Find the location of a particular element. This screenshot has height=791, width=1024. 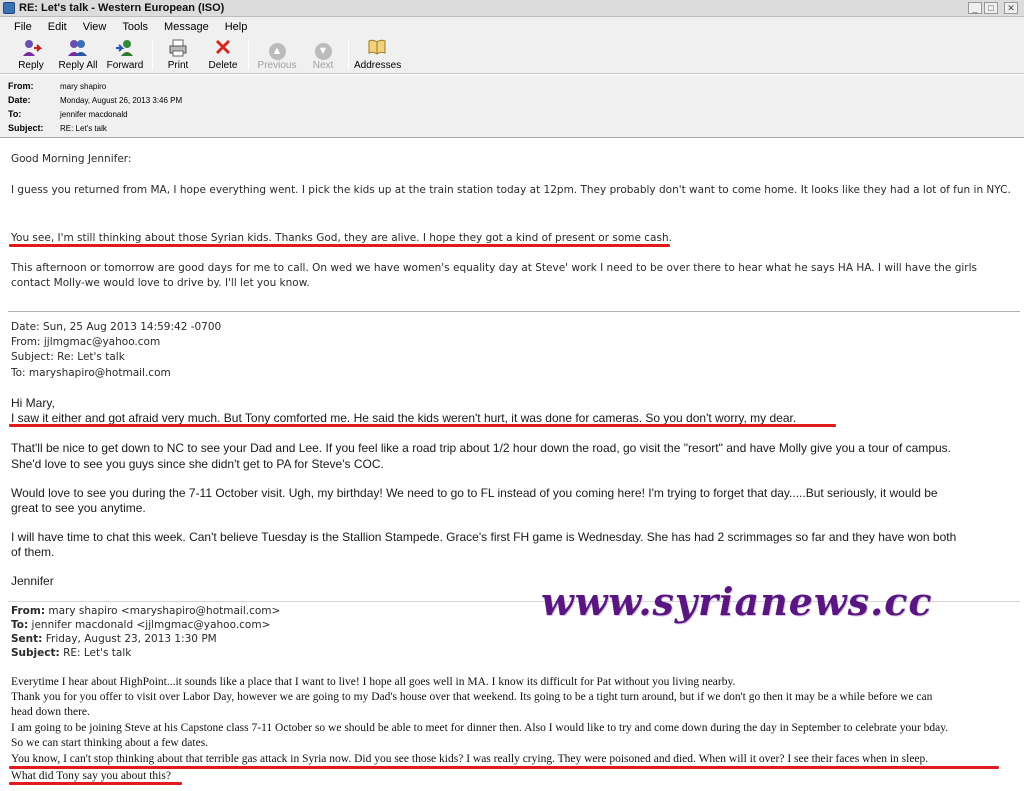

quote1-p4-line-2: of them. is located at coordinates (33, 552).